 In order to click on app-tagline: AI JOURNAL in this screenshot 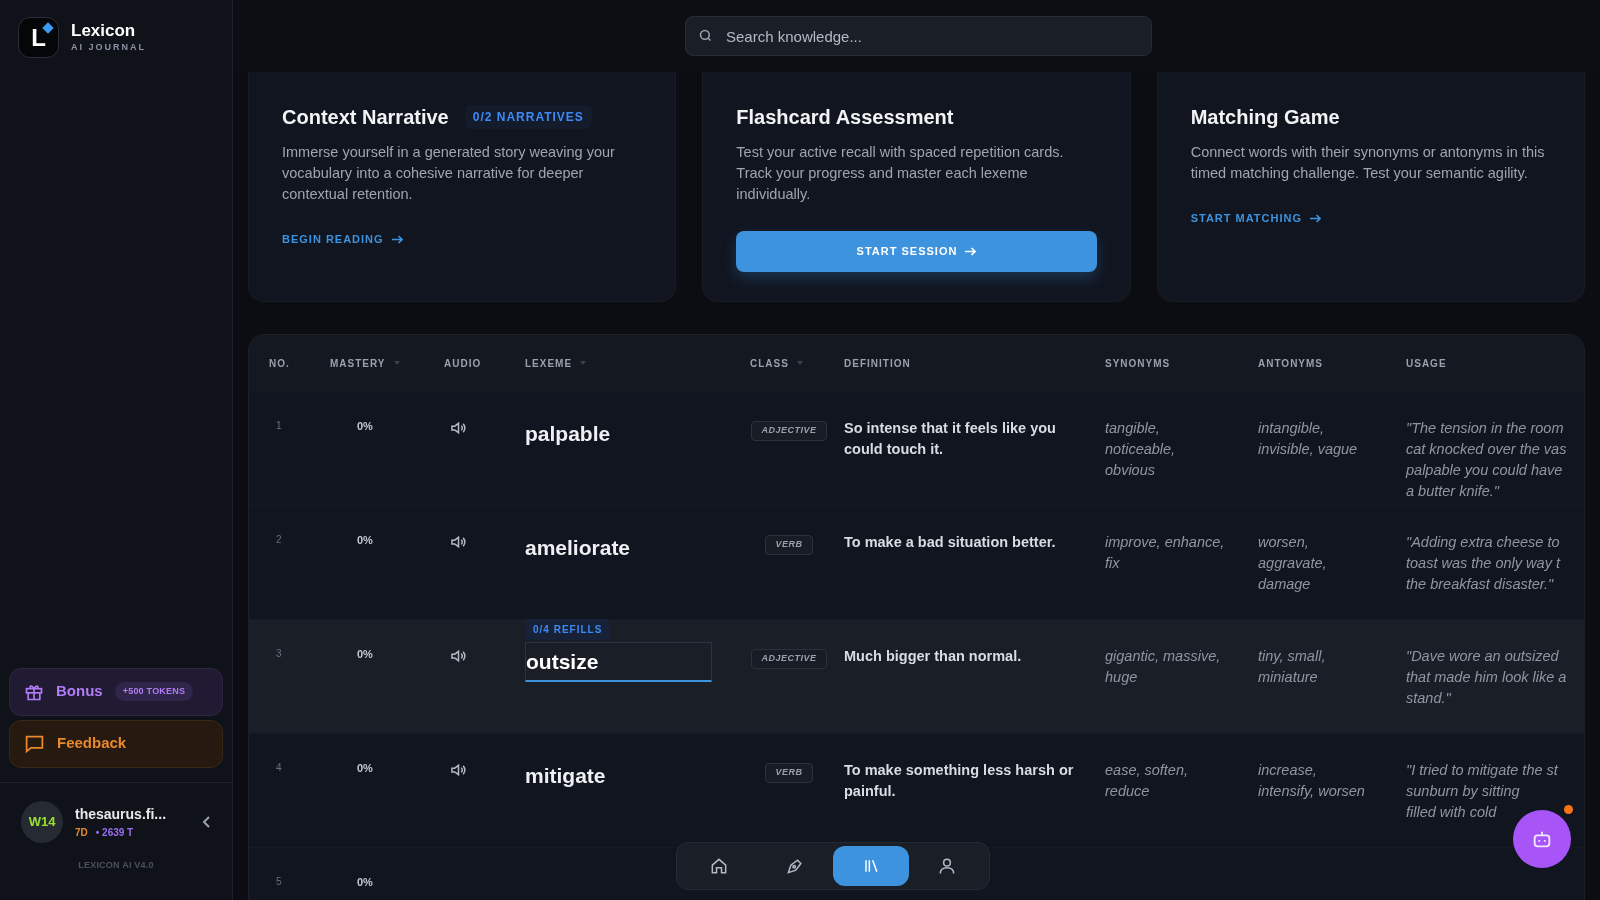, I will do `click(108, 48)`.